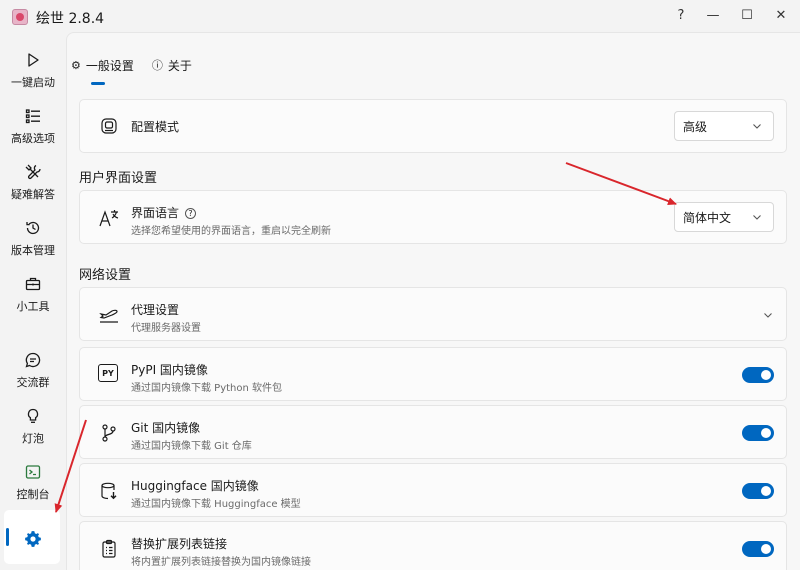  Describe the element at coordinates (109, 218) in the screenshot. I see `translate-icon` at that location.